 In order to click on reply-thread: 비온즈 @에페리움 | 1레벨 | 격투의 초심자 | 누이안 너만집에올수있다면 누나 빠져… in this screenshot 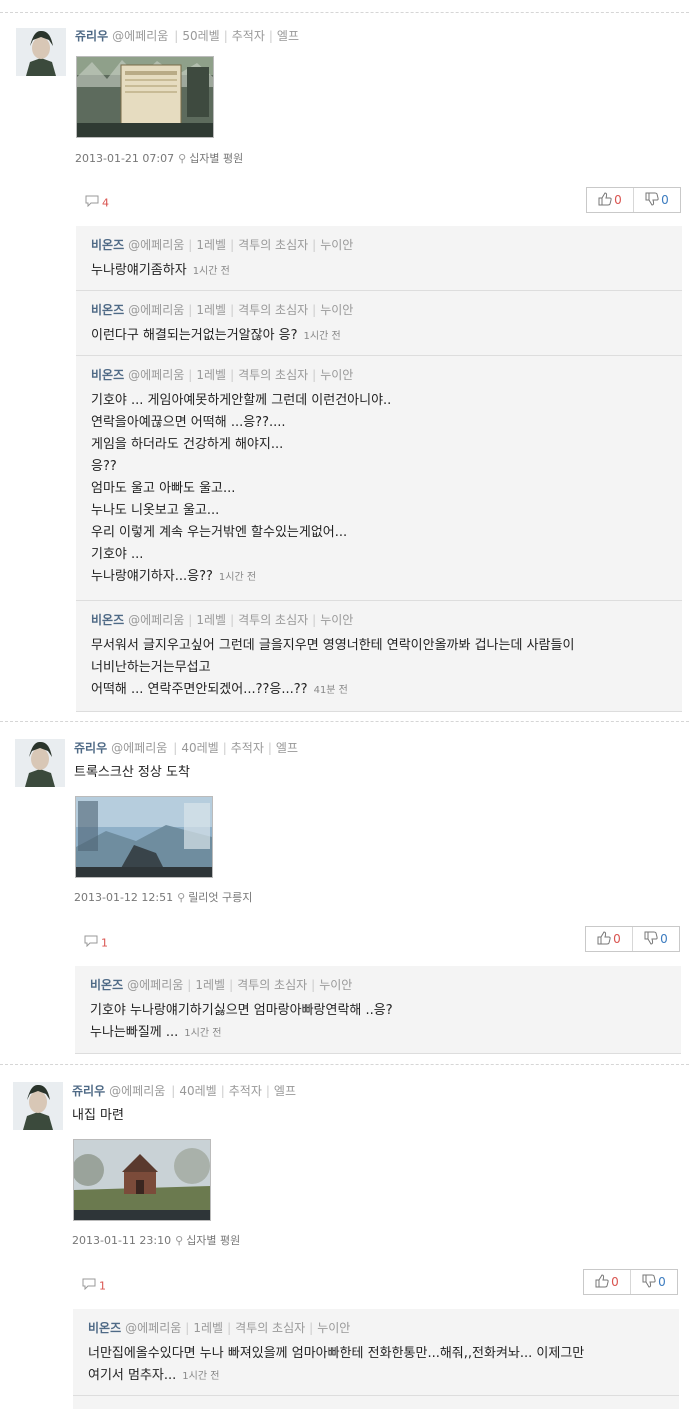, I will do `click(376, 1359)`.